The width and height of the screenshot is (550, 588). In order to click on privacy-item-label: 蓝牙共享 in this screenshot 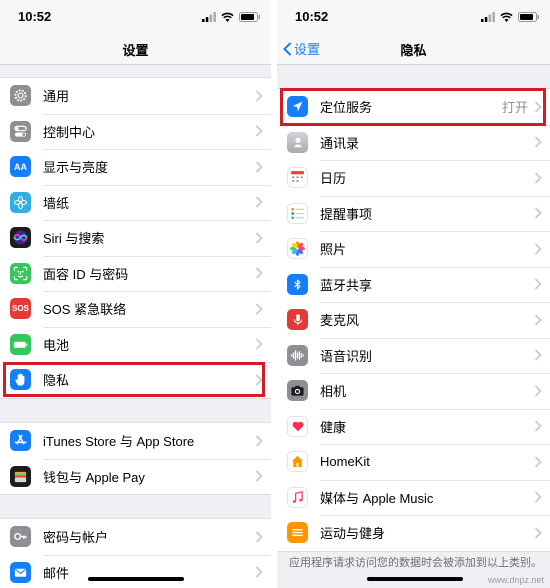, I will do `click(346, 285)`.